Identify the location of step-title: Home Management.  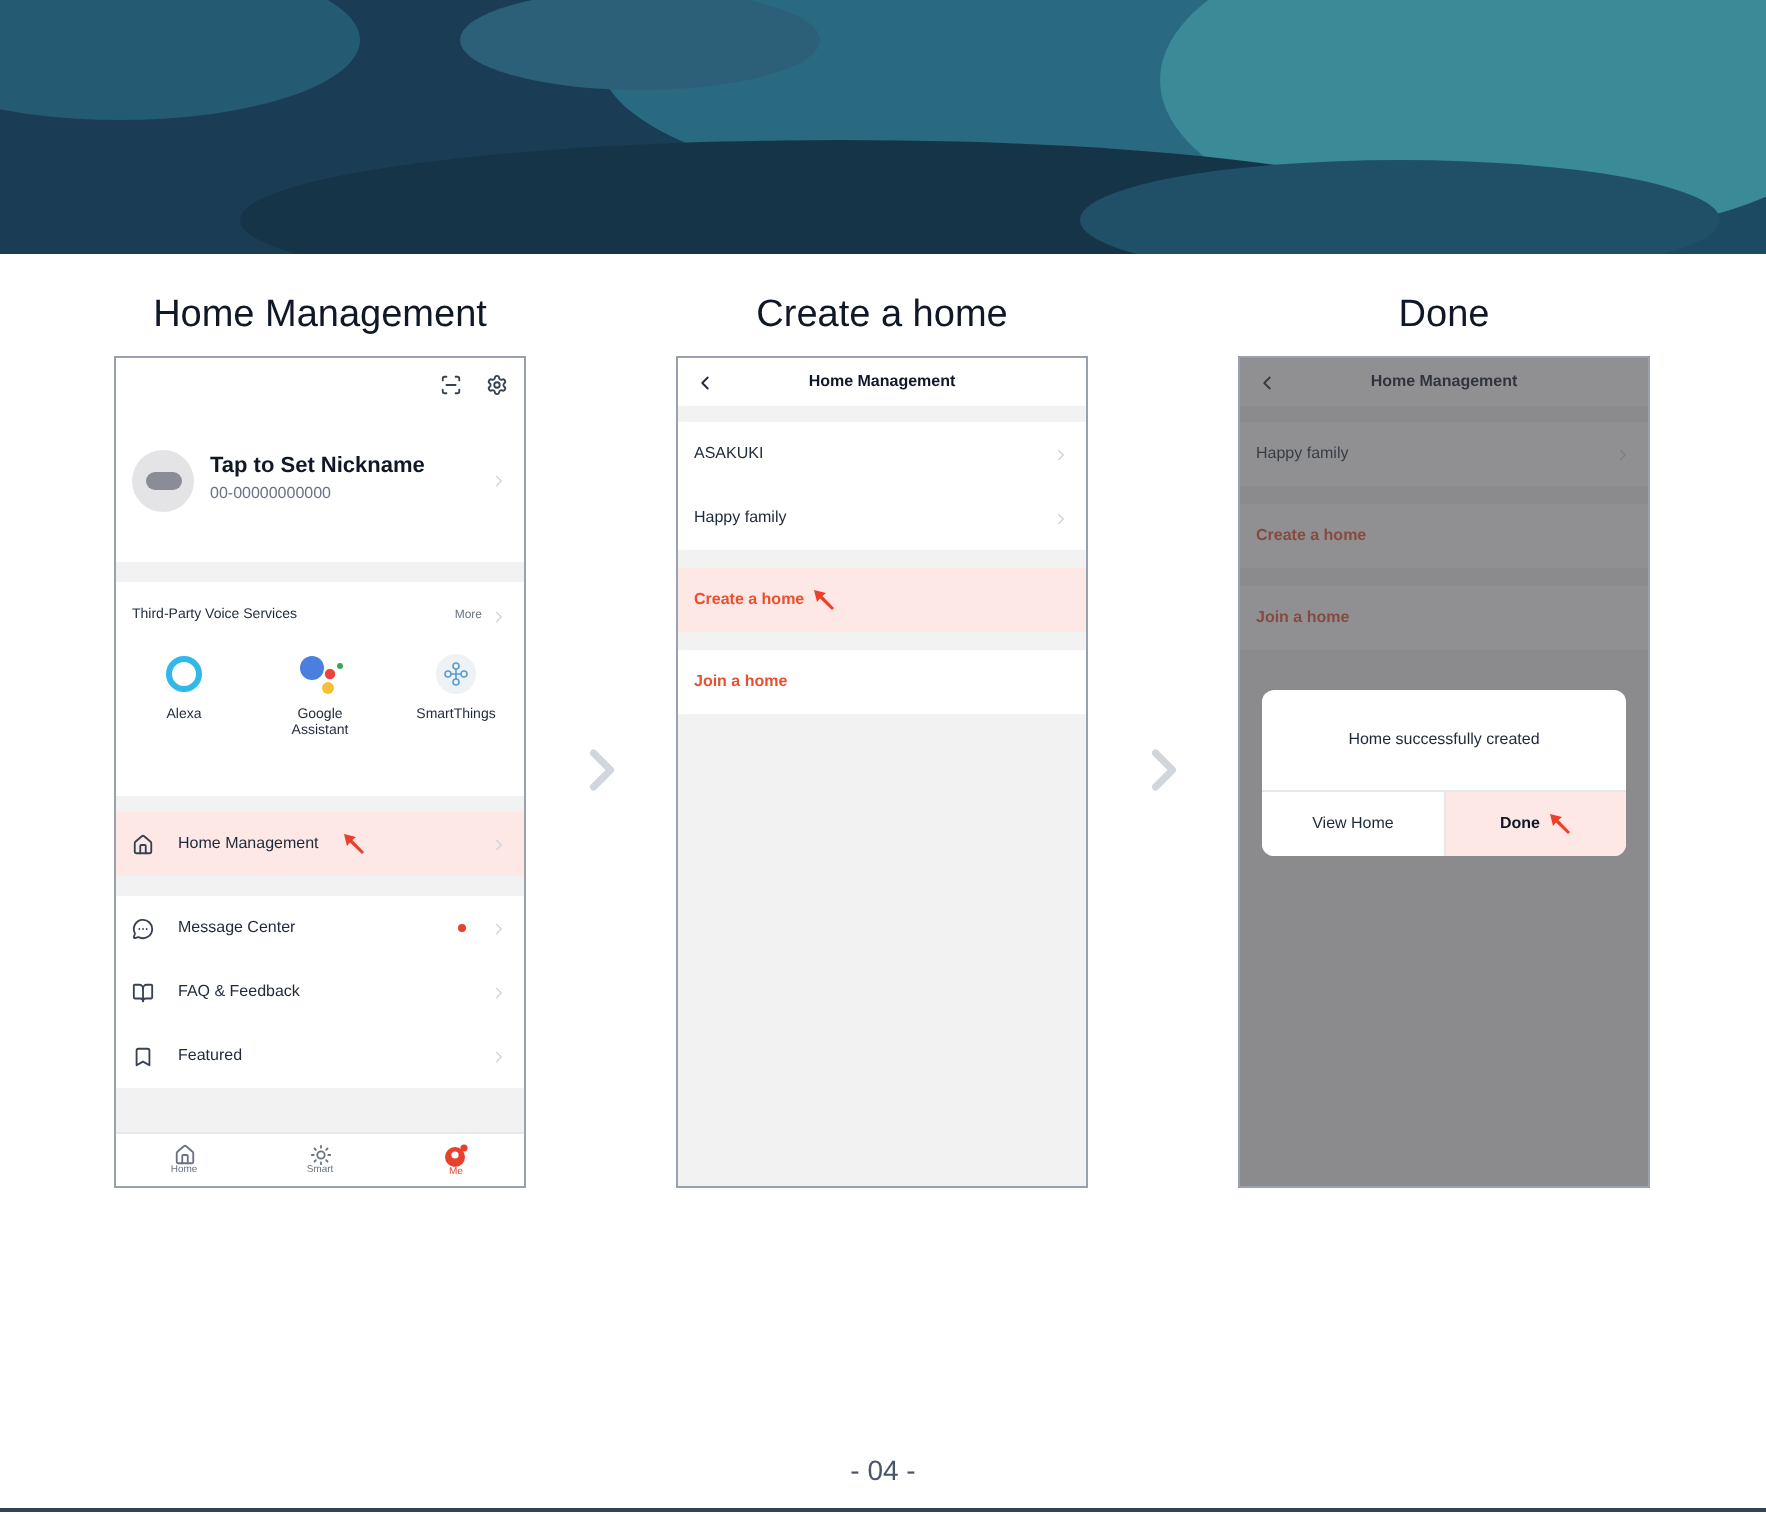
(320, 316).